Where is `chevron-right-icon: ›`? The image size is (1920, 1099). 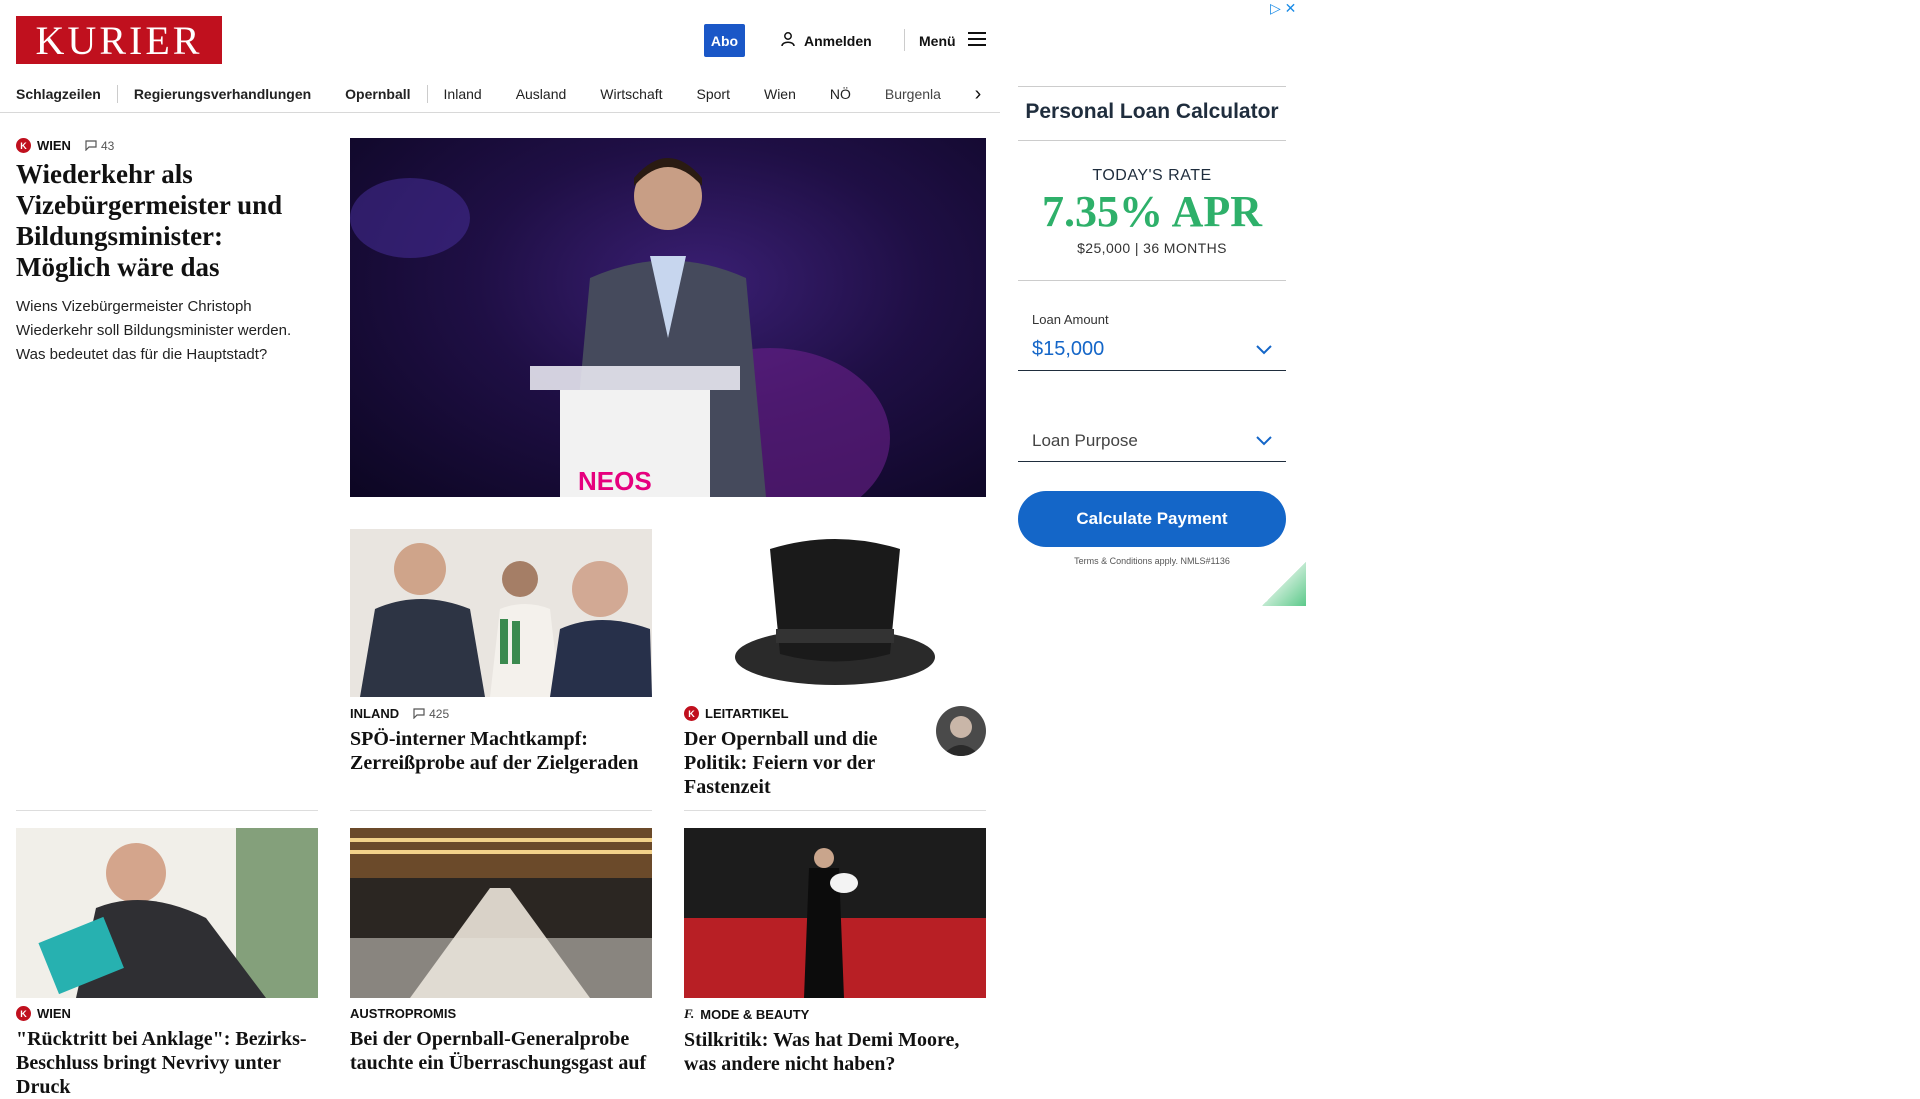 chevron-right-icon: › is located at coordinates (978, 93).